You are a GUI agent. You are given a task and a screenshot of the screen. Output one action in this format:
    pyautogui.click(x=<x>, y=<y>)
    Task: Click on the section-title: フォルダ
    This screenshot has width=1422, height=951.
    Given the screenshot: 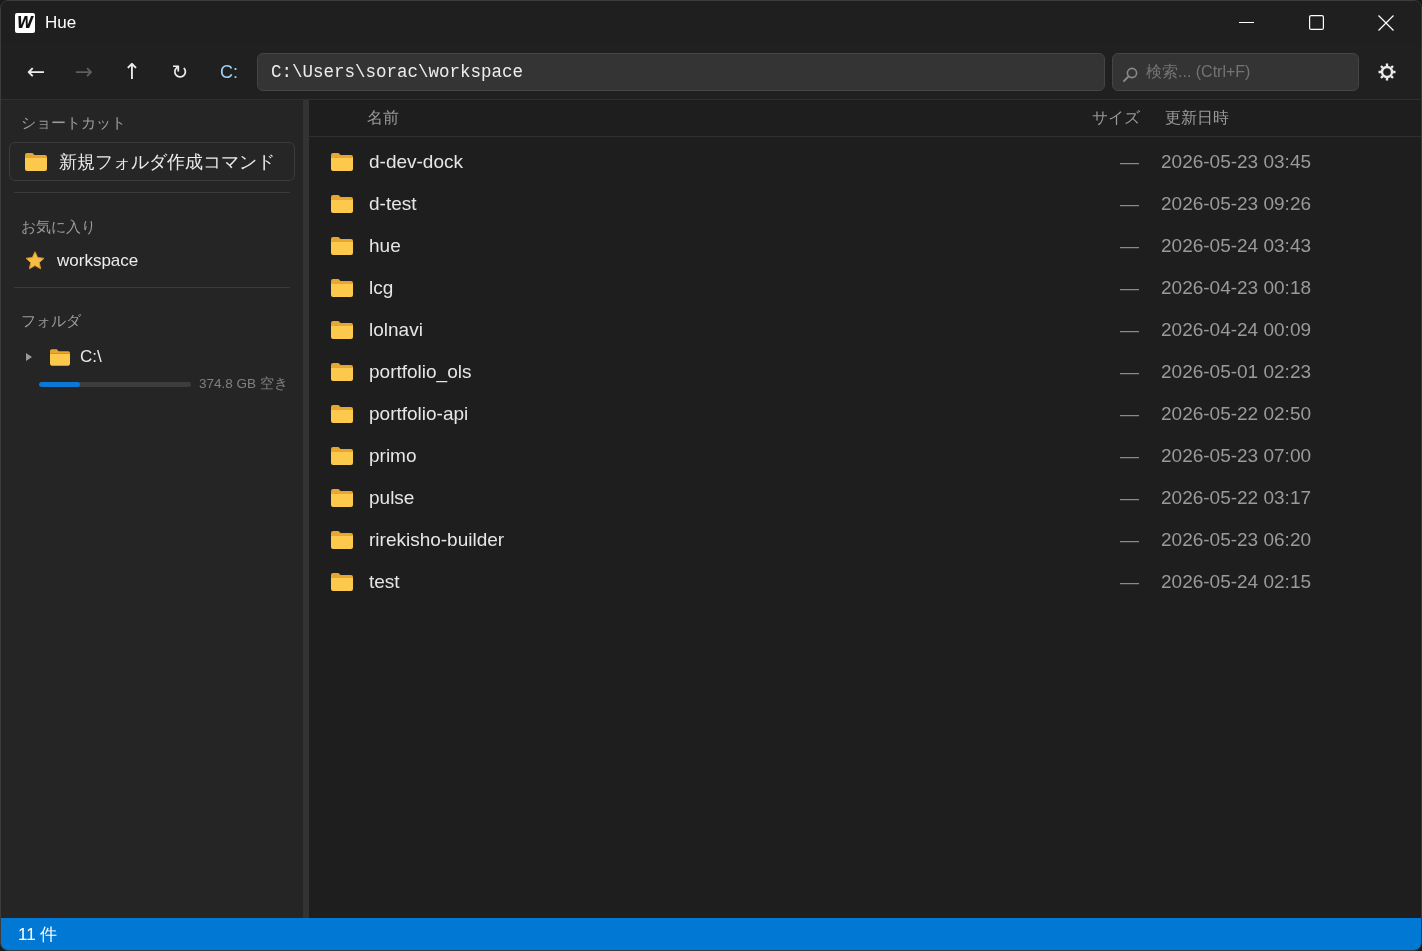 What is the action you would take?
    pyautogui.click(x=51, y=321)
    